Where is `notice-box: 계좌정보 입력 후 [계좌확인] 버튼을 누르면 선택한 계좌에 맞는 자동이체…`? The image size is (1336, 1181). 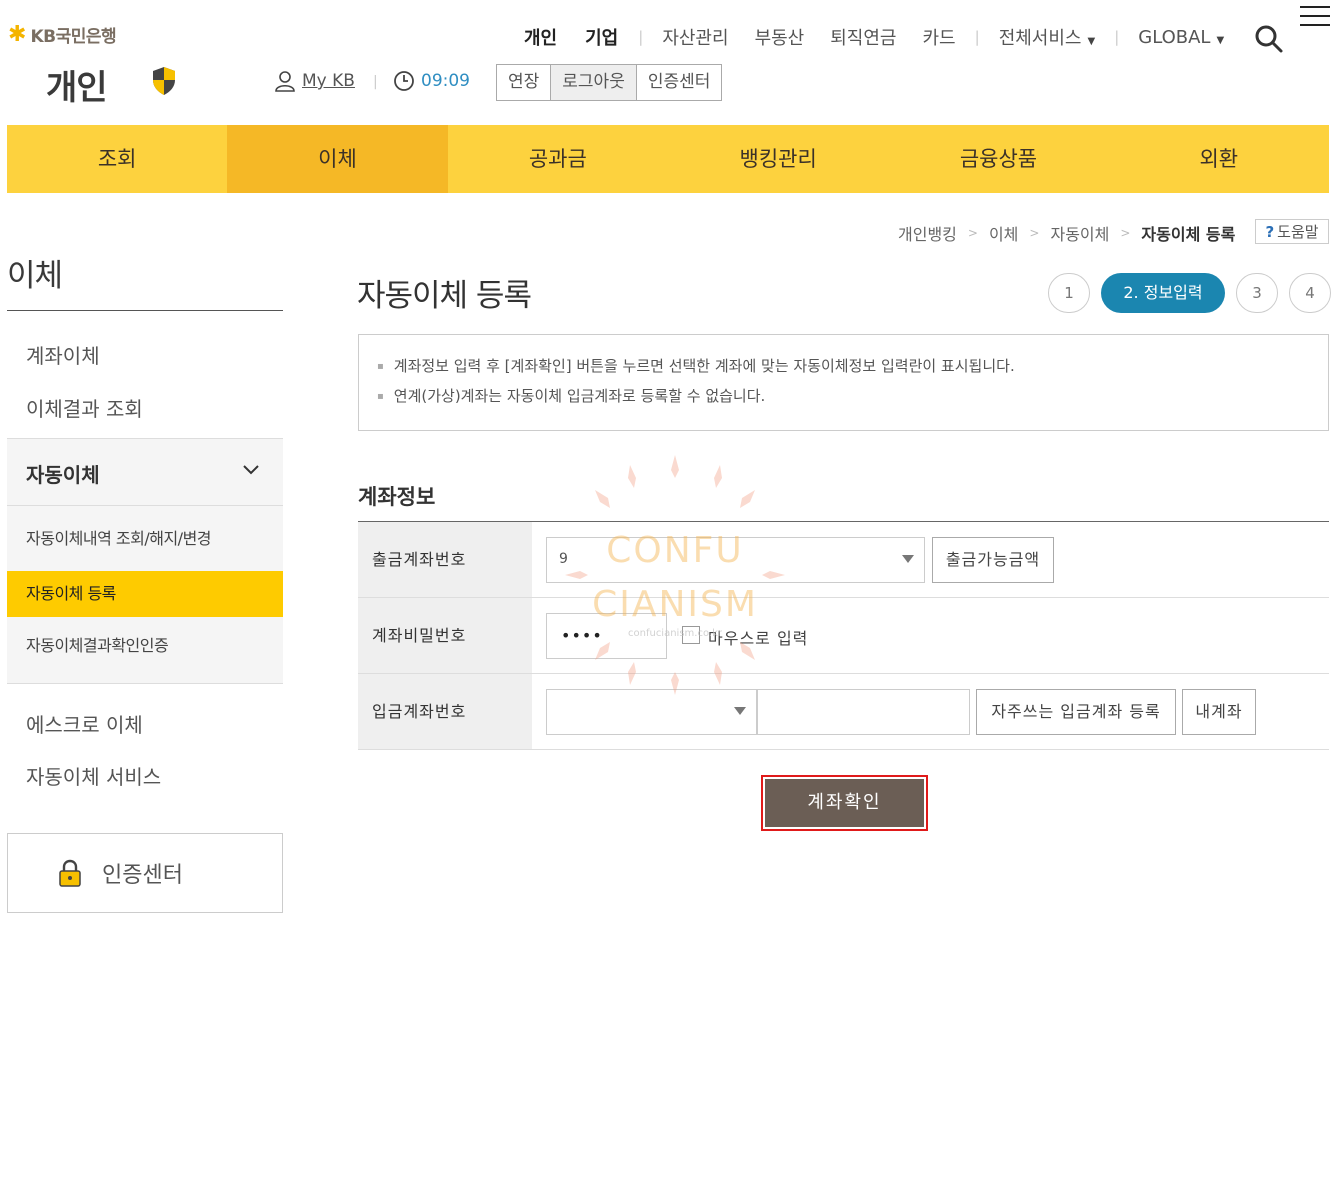 notice-box: 계좌정보 입력 후 [계좌확인] 버튼을 누르면 선택한 계좌에 맞는 자동이체… is located at coordinates (843, 382).